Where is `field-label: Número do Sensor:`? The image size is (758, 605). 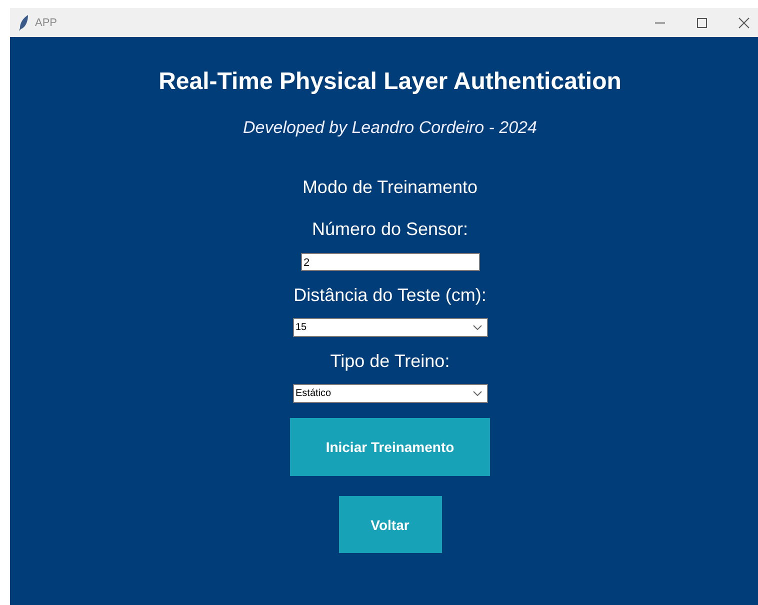 field-label: Número do Sensor: is located at coordinates (390, 229).